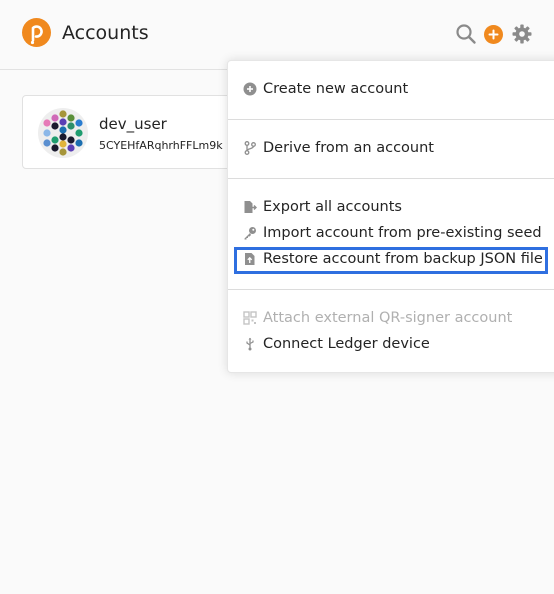 The height and width of the screenshot is (594, 554). I want to click on file-upload-icon, so click(250, 259).